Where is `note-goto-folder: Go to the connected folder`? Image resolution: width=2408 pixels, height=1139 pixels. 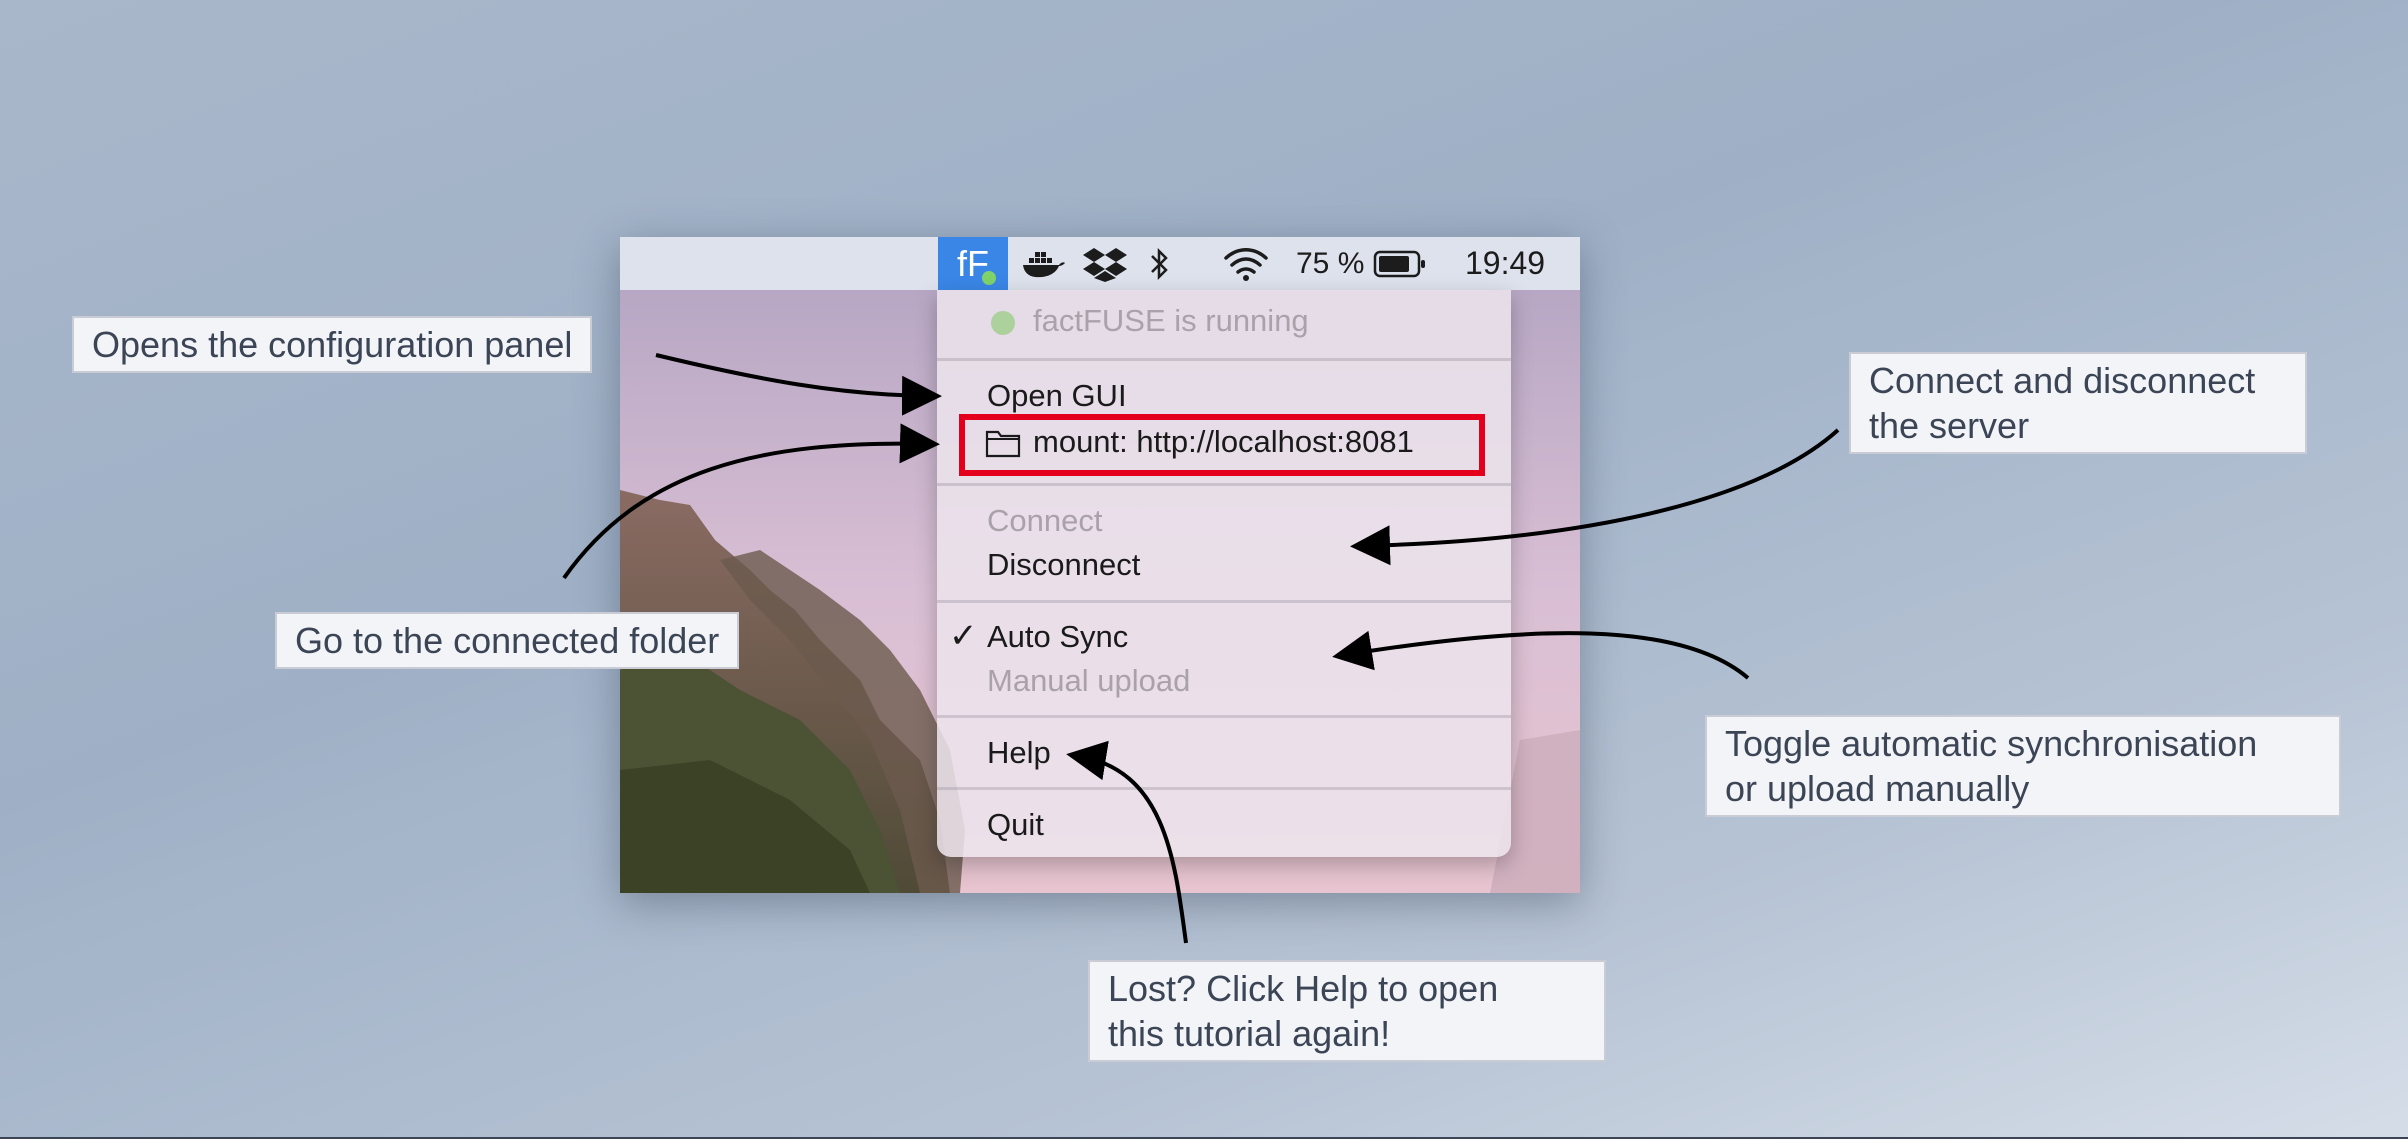
note-goto-folder: Go to the connected folder is located at coordinates (507, 640).